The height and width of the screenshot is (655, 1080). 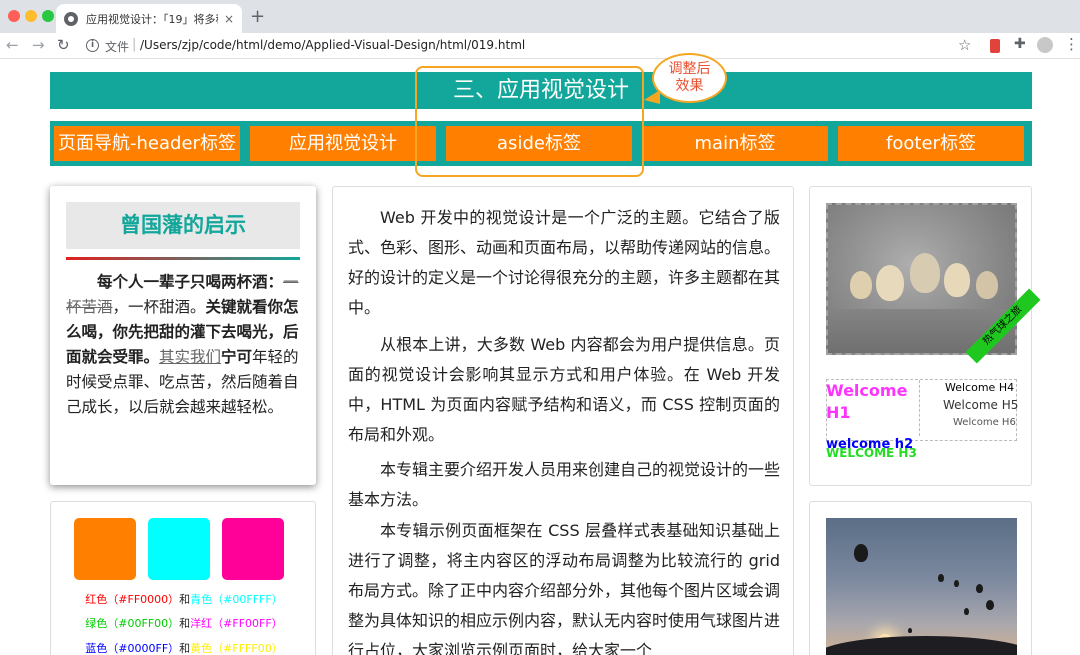 I want to click on nav-item-main: main标签, so click(x=735, y=143).